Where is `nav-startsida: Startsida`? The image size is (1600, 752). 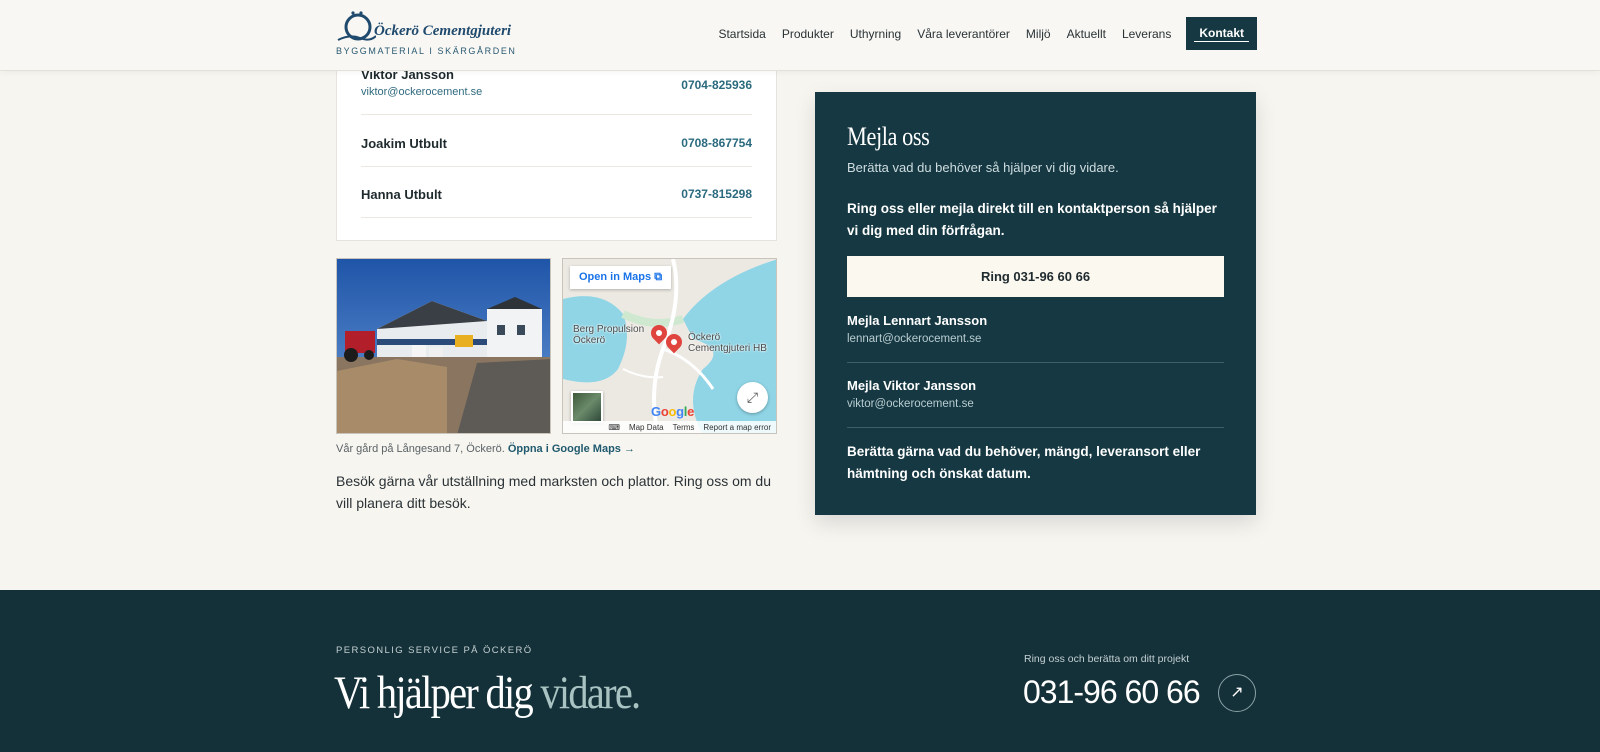 nav-startsida: Startsida is located at coordinates (741, 34).